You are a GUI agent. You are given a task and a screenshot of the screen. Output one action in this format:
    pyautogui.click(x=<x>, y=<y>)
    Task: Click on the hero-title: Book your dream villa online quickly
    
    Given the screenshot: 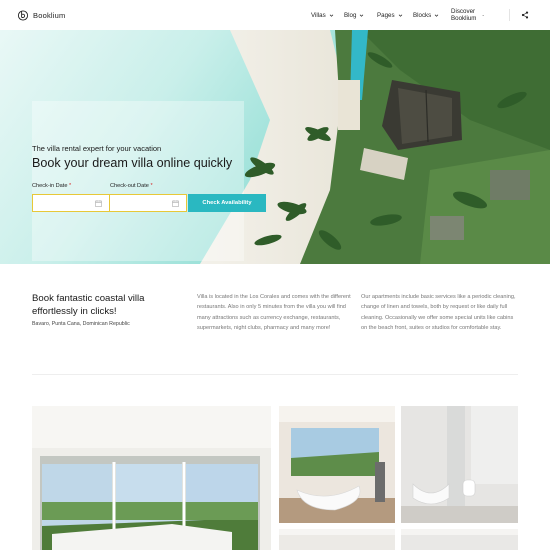 What is the action you would take?
    pyautogui.click(x=132, y=163)
    